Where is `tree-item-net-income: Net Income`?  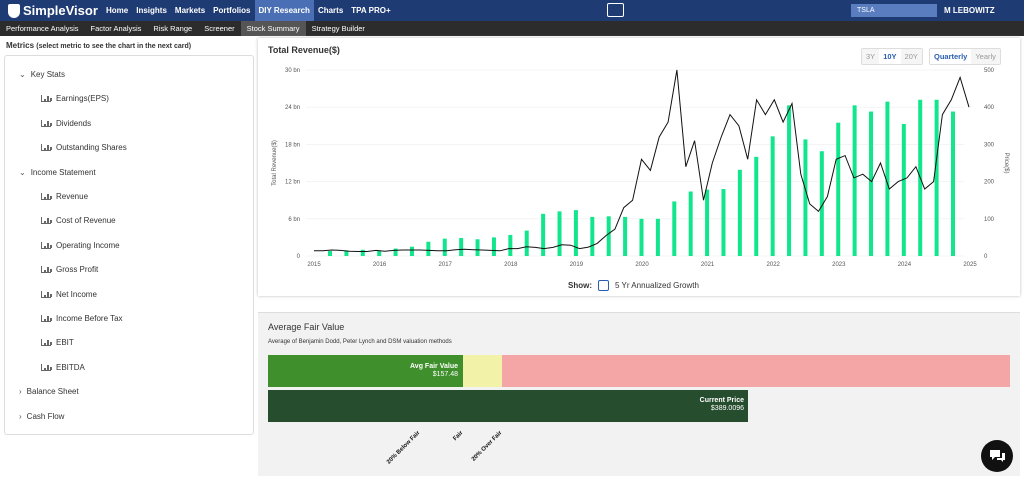 tree-item-net-income: Net Income is located at coordinates (69, 294).